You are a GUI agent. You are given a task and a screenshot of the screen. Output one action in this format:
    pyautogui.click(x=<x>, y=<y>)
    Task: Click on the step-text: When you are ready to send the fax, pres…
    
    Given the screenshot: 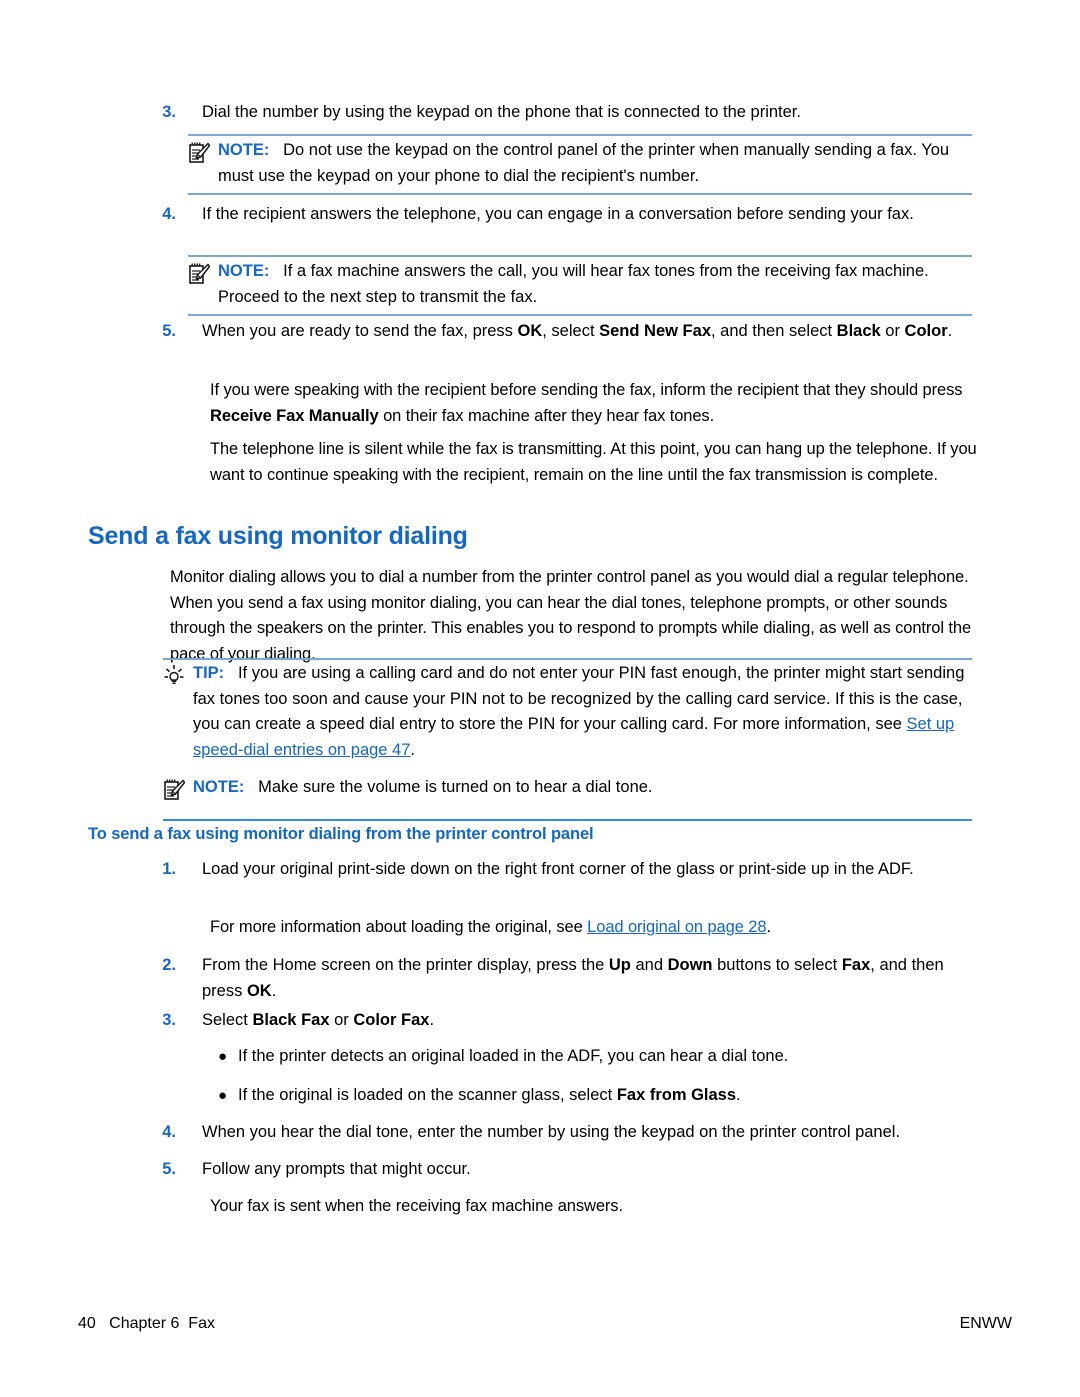 What is the action you would take?
    pyautogui.click(x=580, y=332)
    